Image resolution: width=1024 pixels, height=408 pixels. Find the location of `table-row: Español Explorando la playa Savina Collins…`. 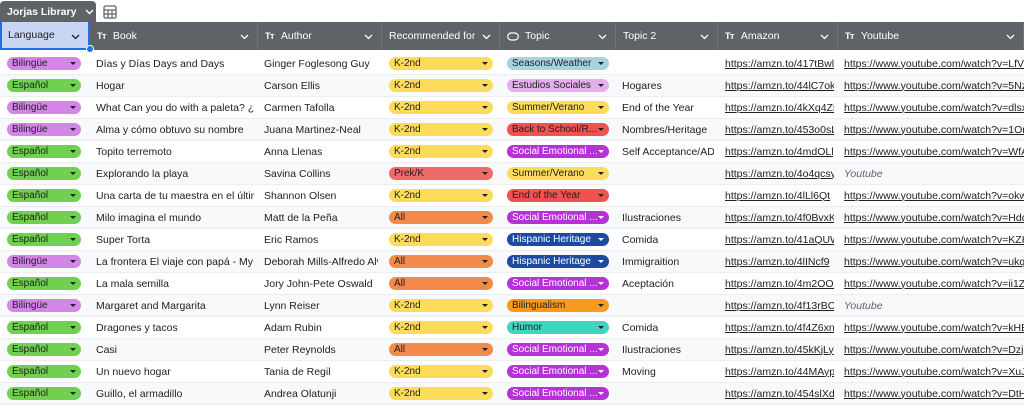

table-row: Español Explorando la playa Savina Collins… is located at coordinates (512, 174).